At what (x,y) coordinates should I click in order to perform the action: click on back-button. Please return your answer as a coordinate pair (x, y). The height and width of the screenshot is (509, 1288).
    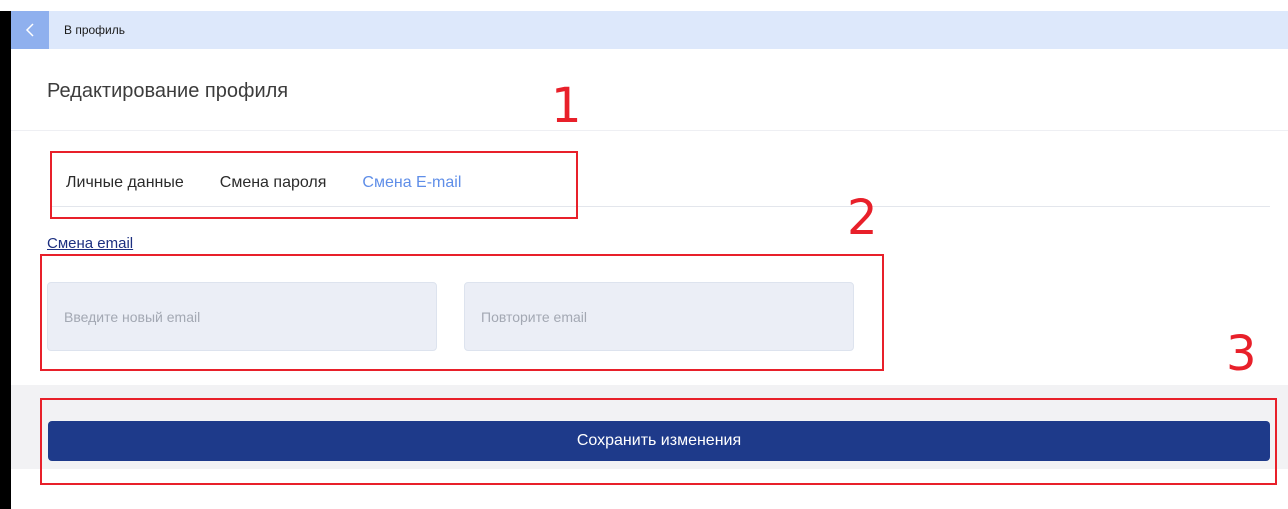
    Looking at the image, I should click on (30, 30).